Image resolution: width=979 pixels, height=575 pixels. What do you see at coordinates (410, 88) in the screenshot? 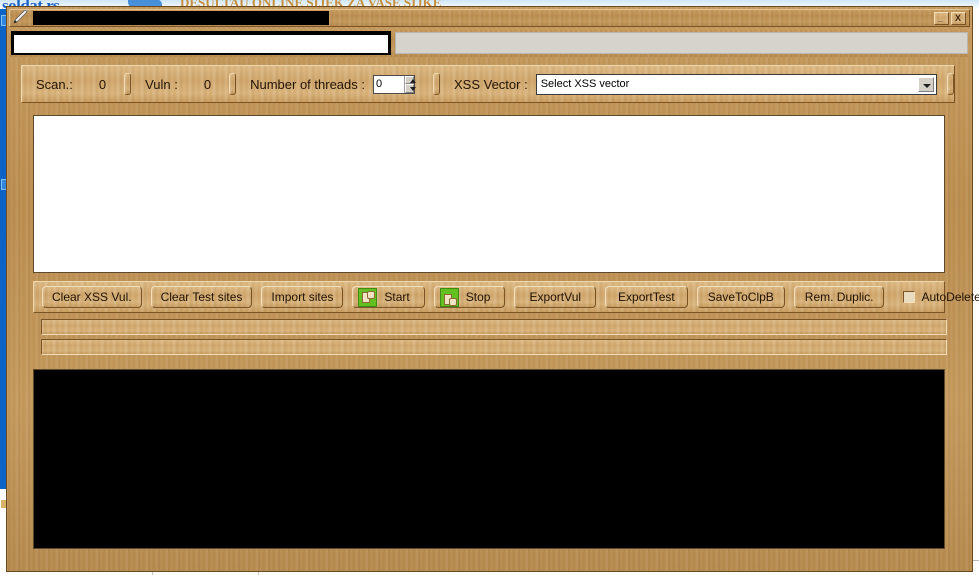
I see `spin-down-icon` at bounding box center [410, 88].